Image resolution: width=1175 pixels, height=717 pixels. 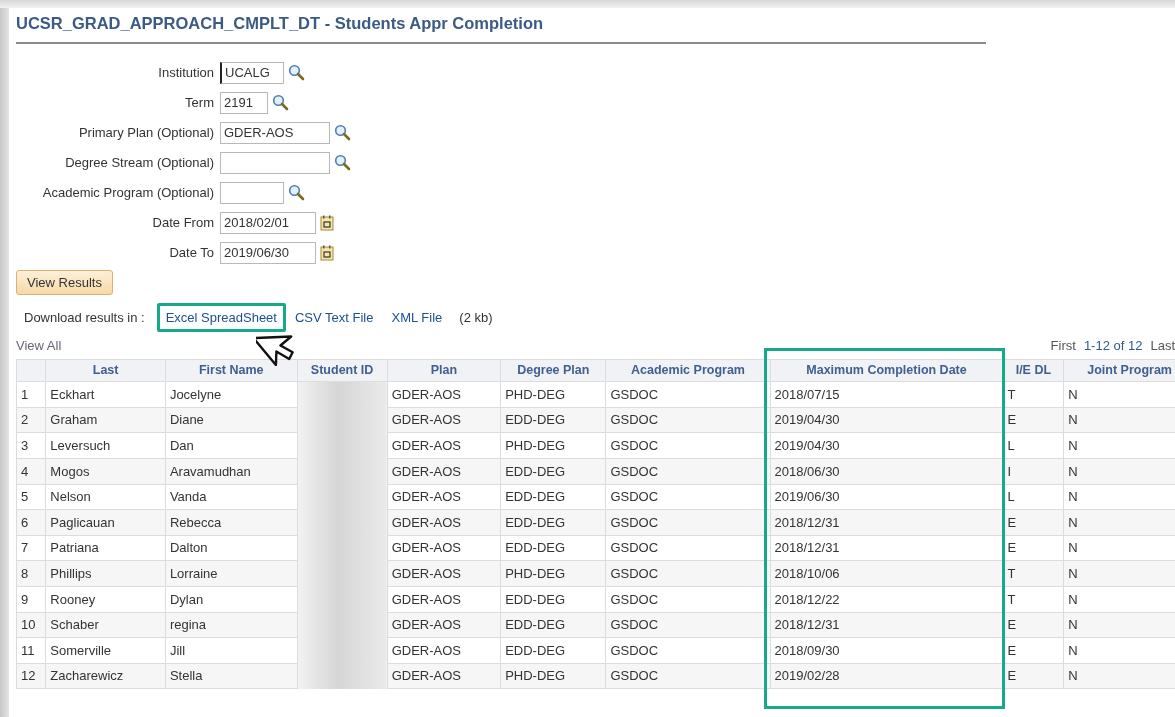 What do you see at coordinates (244, 102) in the screenshot?
I see `input-field: 2191` at bounding box center [244, 102].